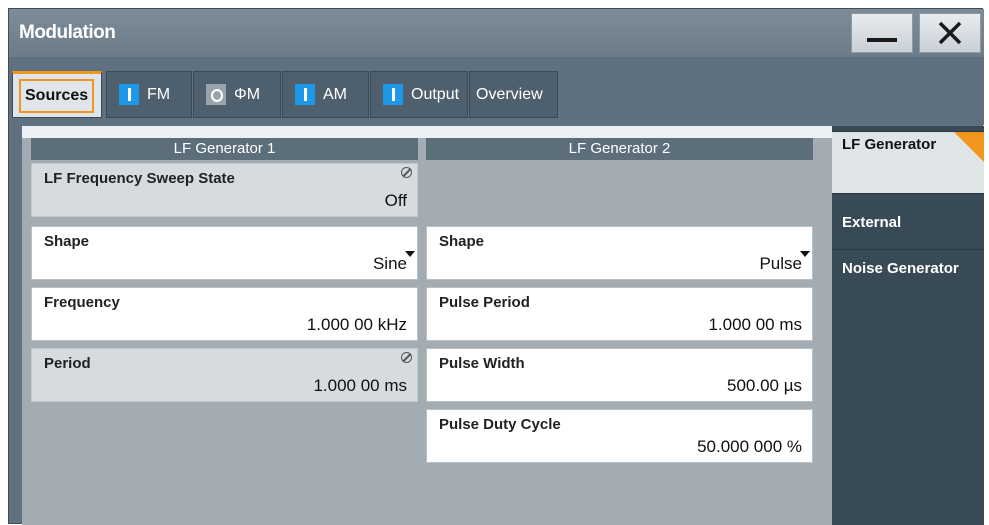 The height and width of the screenshot is (525, 989). Describe the element at coordinates (900, 268) in the screenshot. I see `side-item-label: Noise Generator` at that location.